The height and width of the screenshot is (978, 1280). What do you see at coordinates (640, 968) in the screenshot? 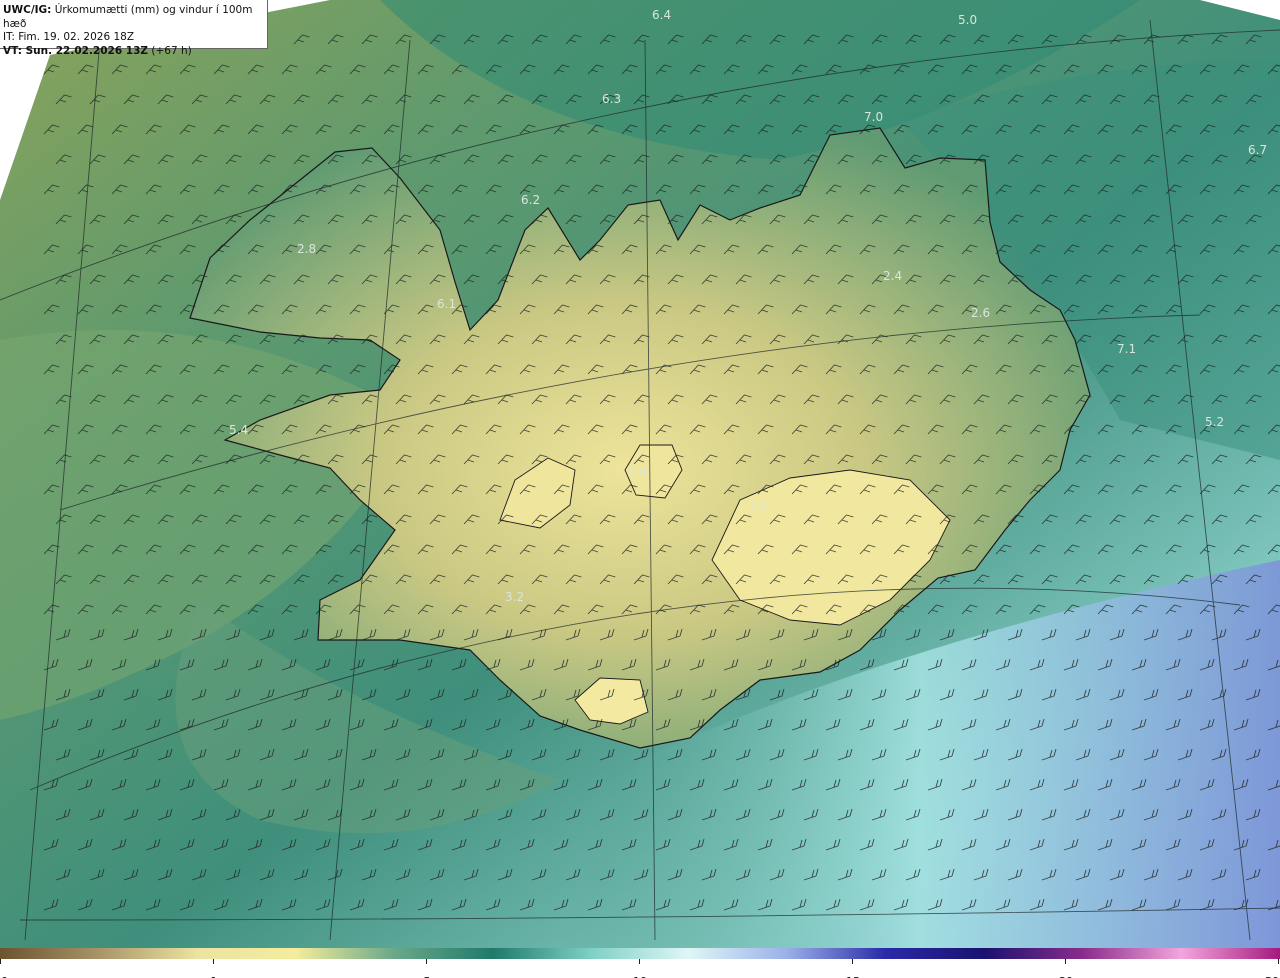
I see `colorbar-ticks: 0 1 5 10 15 30 50` at bounding box center [640, 968].